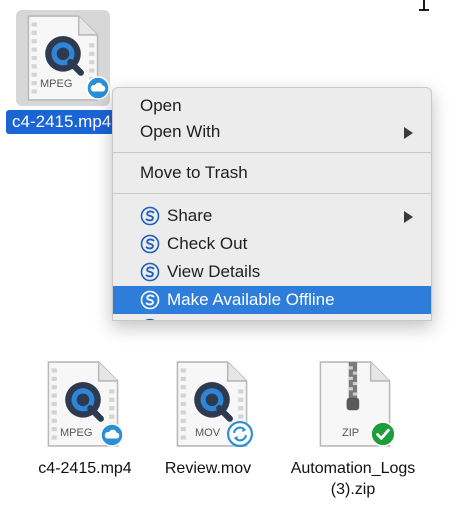 This screenshot has width=466, height=509. What do you see at coordinates (351, 433) in the screenshot?
I see `file-type-label: ZIP` at bounding box center [351, 433].